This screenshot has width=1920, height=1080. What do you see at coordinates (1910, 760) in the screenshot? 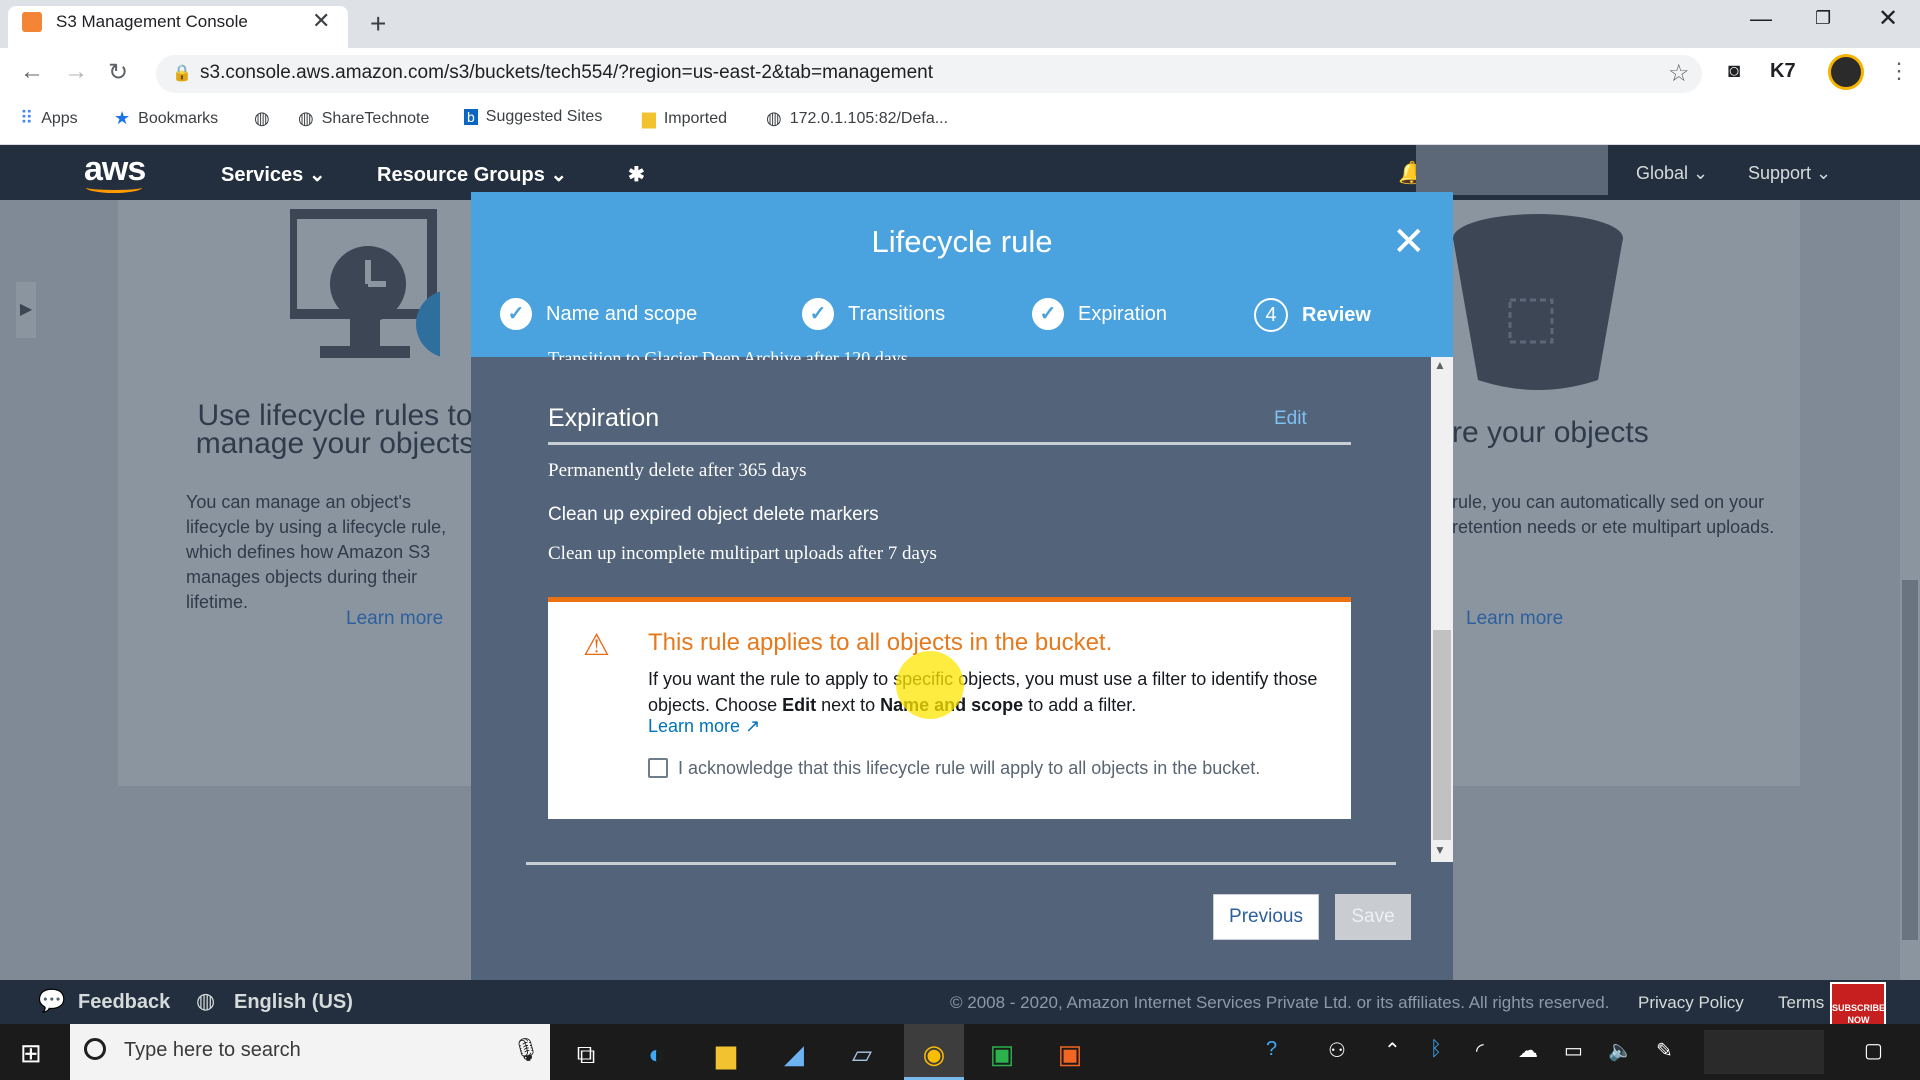
I see `page-scrollbar-thumb` at bounding box center [1910, 760].